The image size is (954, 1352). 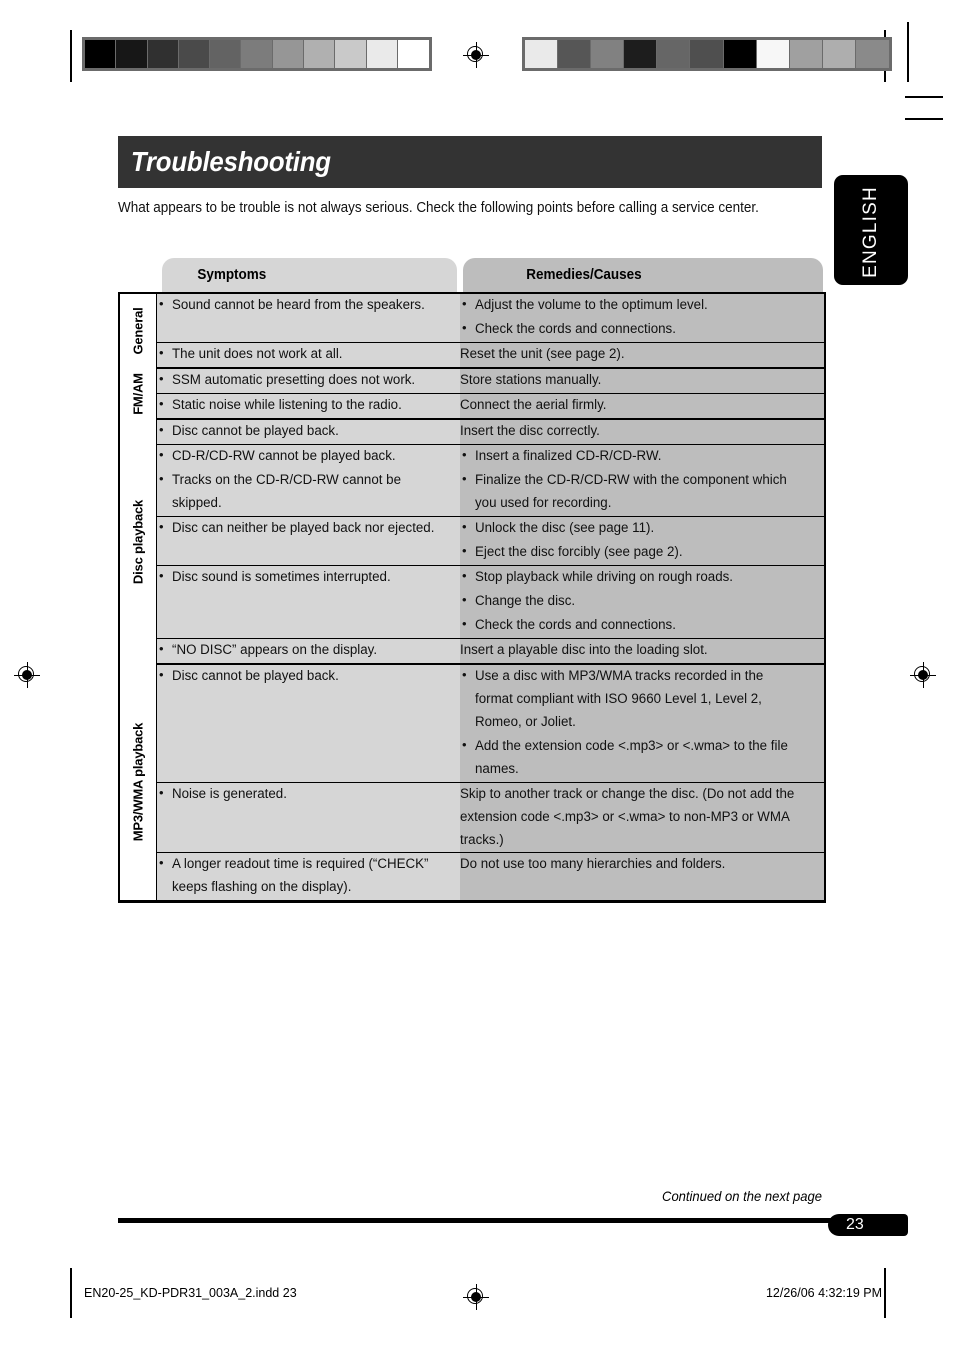 I want to click on symptom-cell: Disc cannot be played back., so click(x=308, y=723).